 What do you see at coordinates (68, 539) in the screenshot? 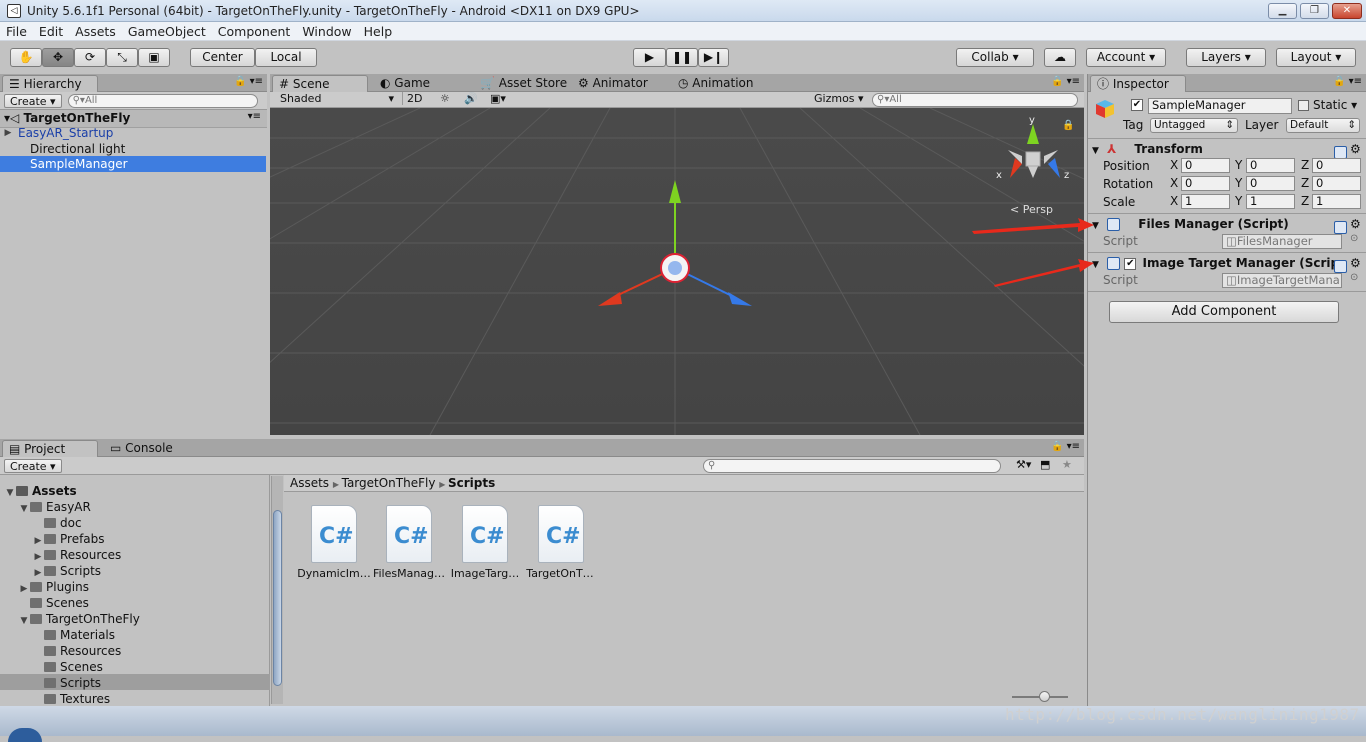
I see `tree-item-prefabs: ▶ Prefabs` at bounding box center [68, 539].